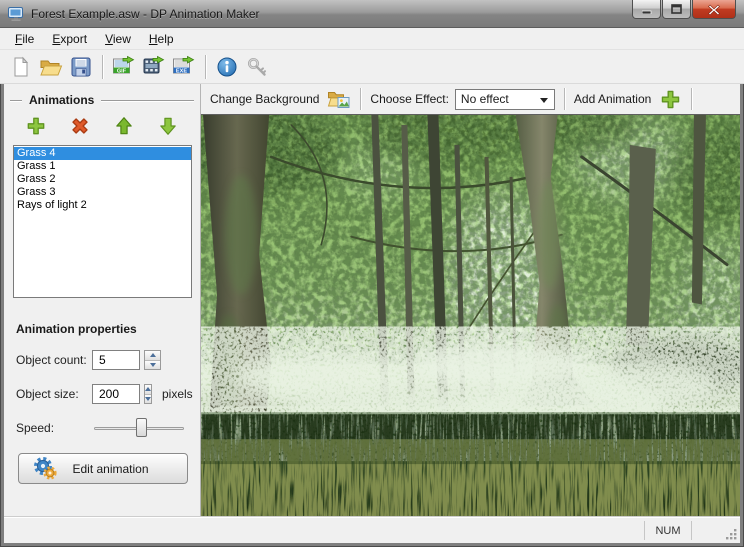 The image size is (744, 547). Describe the element at coordinates (184, 64) in the screenshot. I see `export-exe-icon: EXE` at that location.